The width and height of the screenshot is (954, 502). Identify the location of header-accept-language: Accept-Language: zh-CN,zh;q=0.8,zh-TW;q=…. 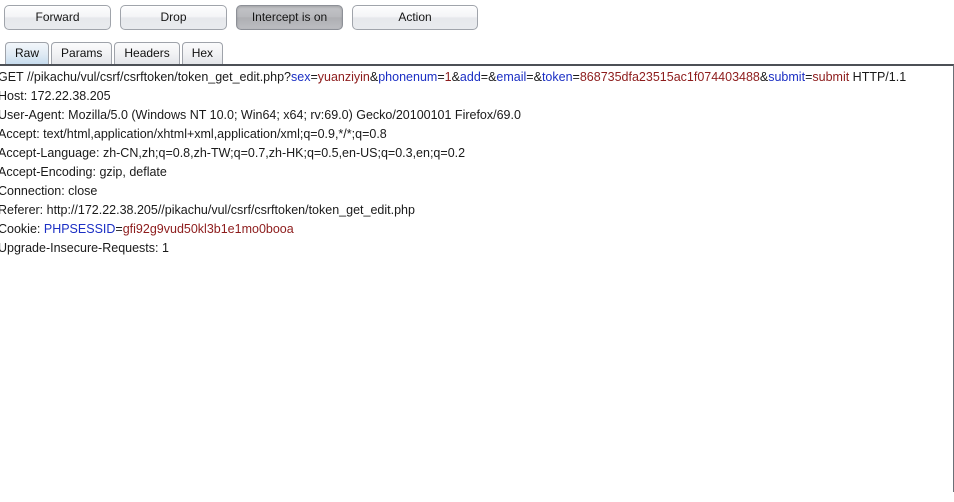
(476, 153).